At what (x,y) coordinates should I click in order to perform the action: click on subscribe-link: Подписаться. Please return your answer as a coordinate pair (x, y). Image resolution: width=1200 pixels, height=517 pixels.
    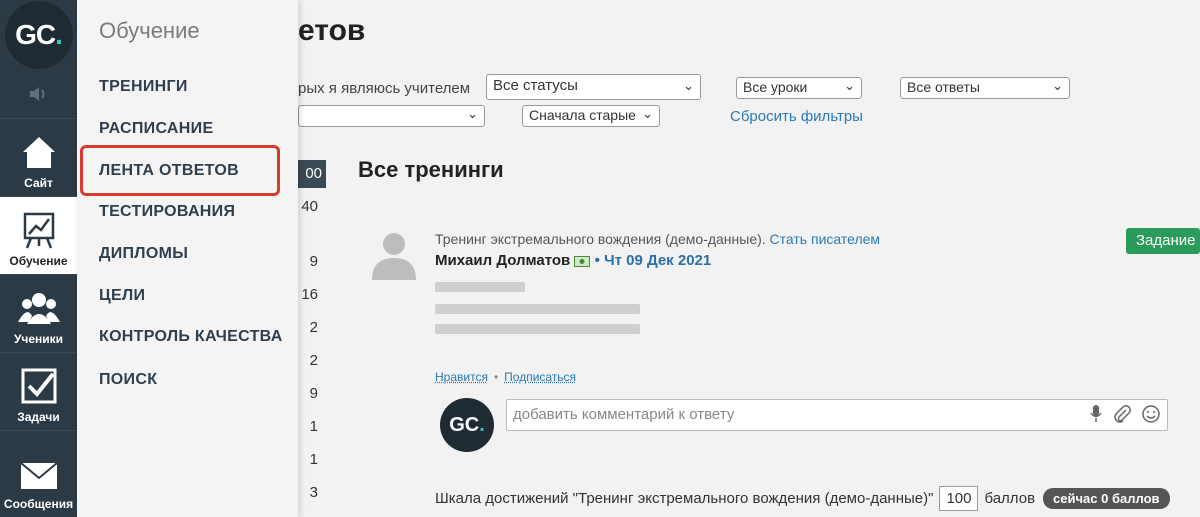
    Looking at the image, I should click on (540, 377).